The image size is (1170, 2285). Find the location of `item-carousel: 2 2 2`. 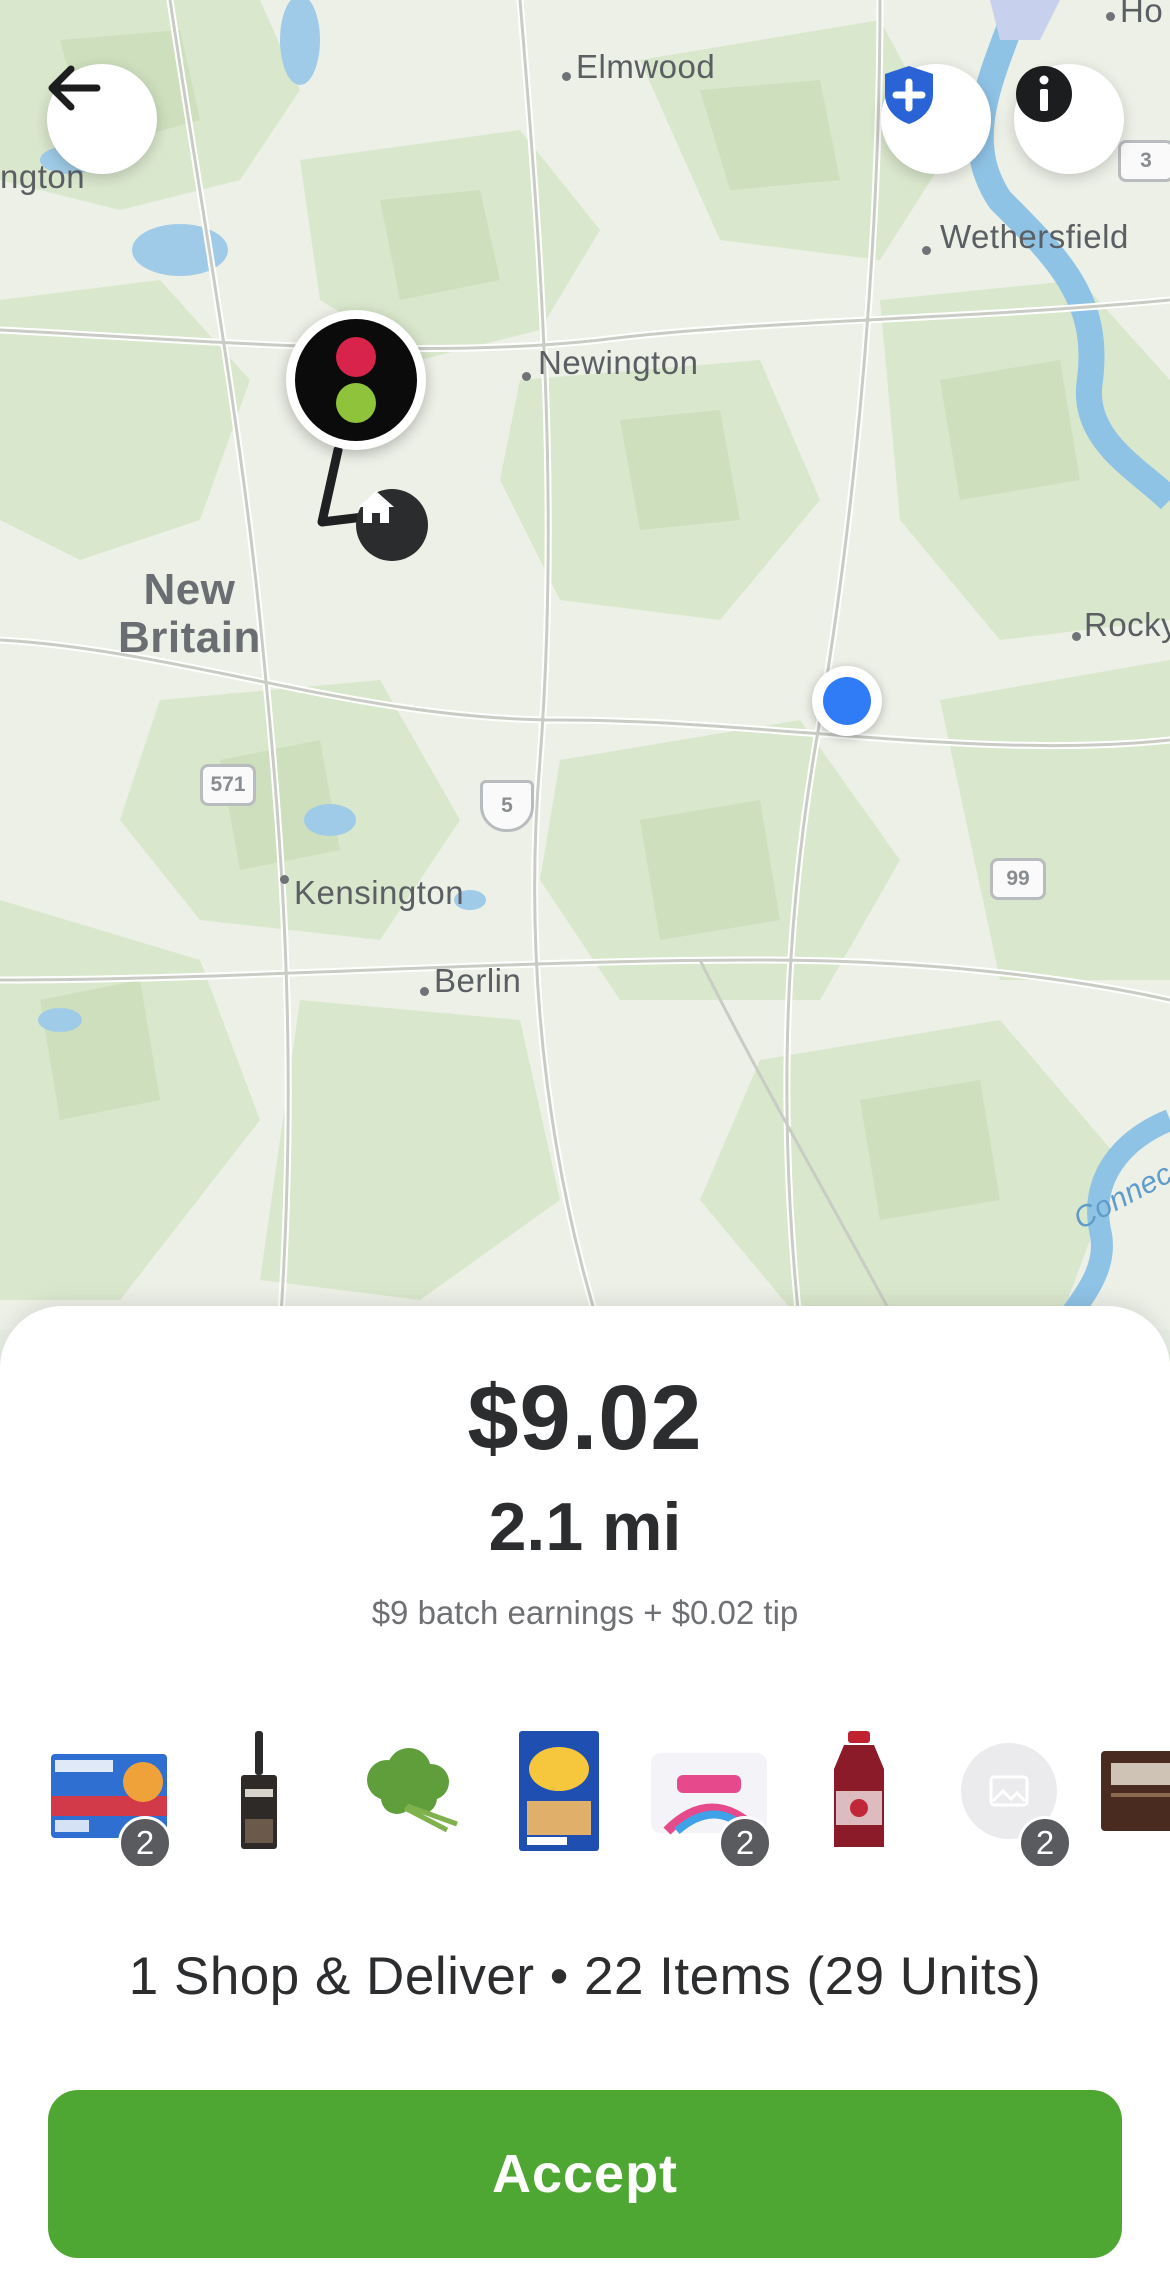

item-carousel: 2 2 2 is located at coordinates (585, 1791).